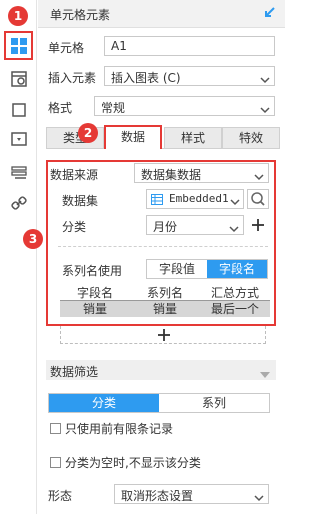 The image size is (320, 514). I want to click on shape-select: 取消形态设置, so click(191, 494).